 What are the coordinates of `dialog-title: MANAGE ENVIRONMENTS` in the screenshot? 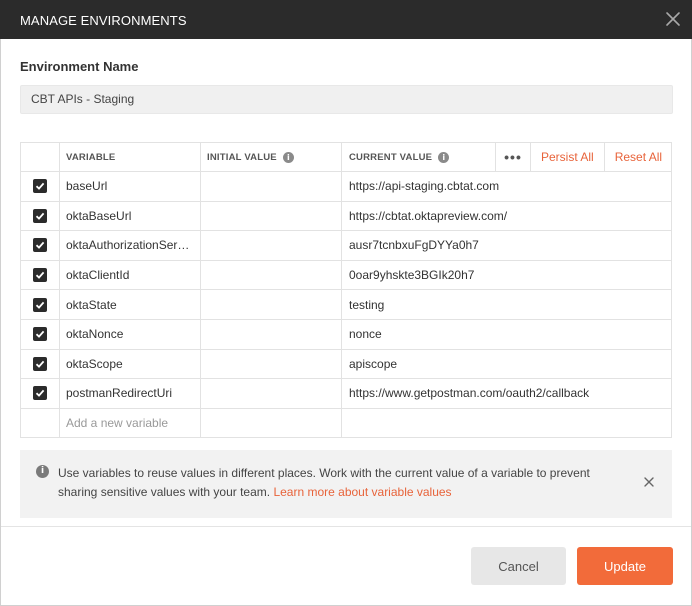 It's located at (103, 20).